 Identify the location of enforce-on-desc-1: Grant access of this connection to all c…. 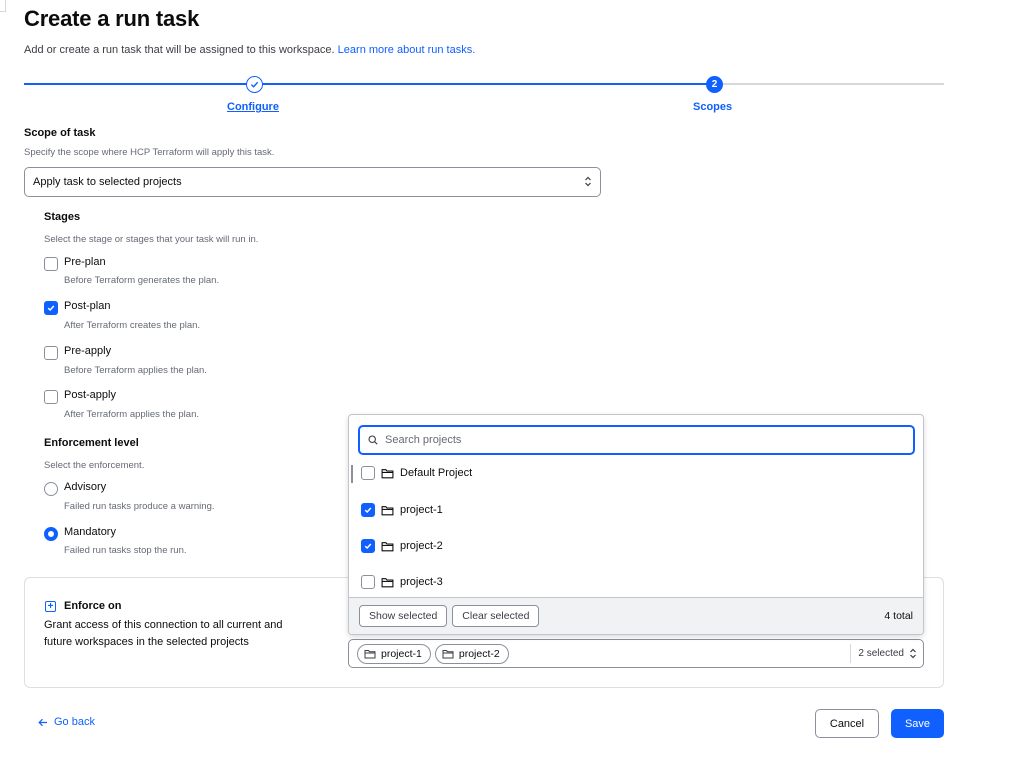
(163, 625).